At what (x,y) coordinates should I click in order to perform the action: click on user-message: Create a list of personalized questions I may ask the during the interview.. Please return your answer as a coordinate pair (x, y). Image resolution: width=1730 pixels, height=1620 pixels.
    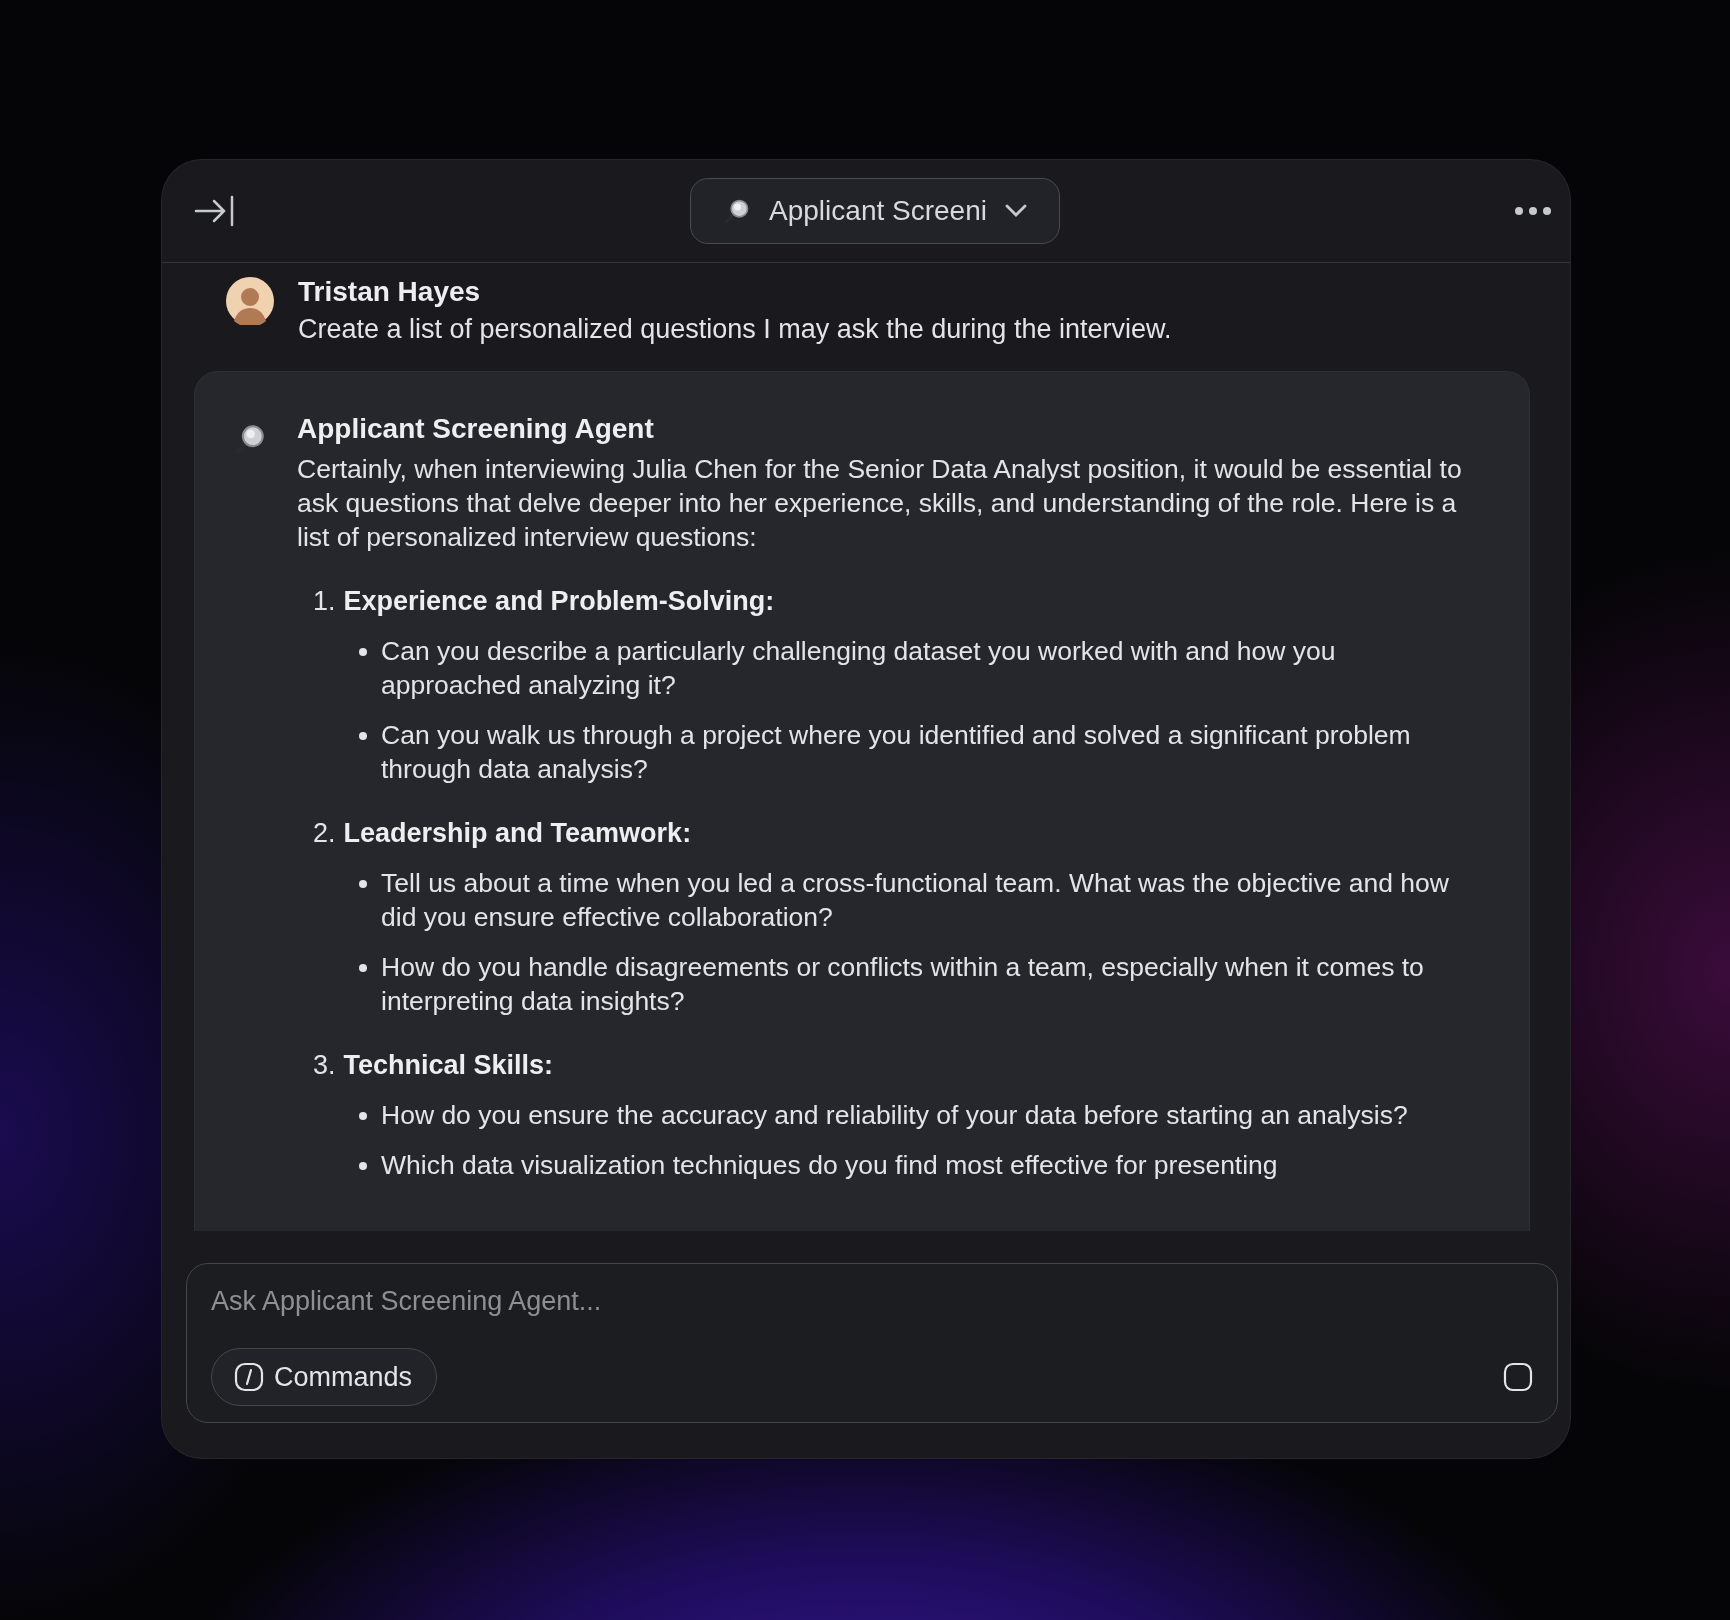
    Looking at the image, I should click on (735, 329).